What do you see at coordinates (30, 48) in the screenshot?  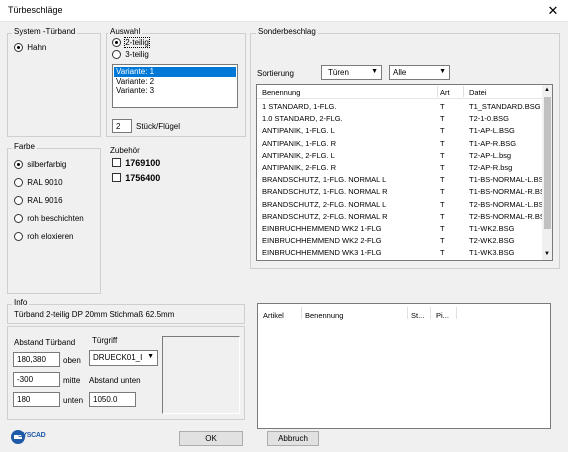 I see `system-option-hahn: Hahn` at bounding box center [30, 48].